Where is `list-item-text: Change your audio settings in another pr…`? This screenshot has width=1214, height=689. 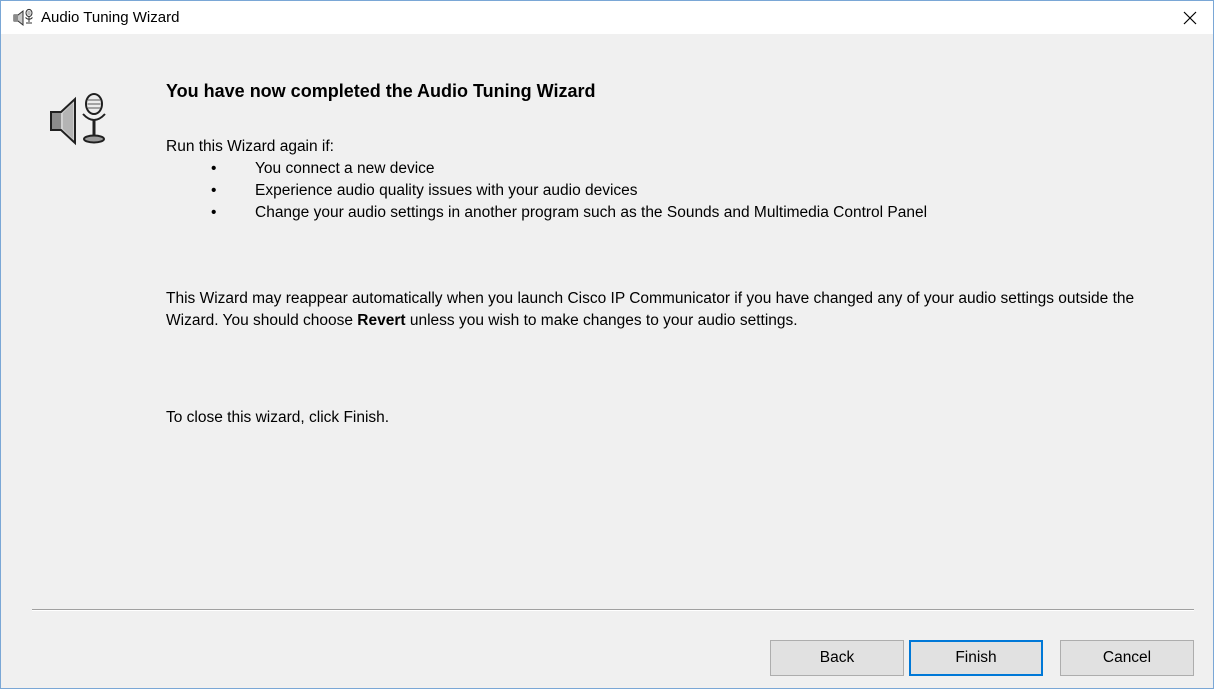
list-item-text: Change your audio settings in another pr… is located at coordinates (591, 212).